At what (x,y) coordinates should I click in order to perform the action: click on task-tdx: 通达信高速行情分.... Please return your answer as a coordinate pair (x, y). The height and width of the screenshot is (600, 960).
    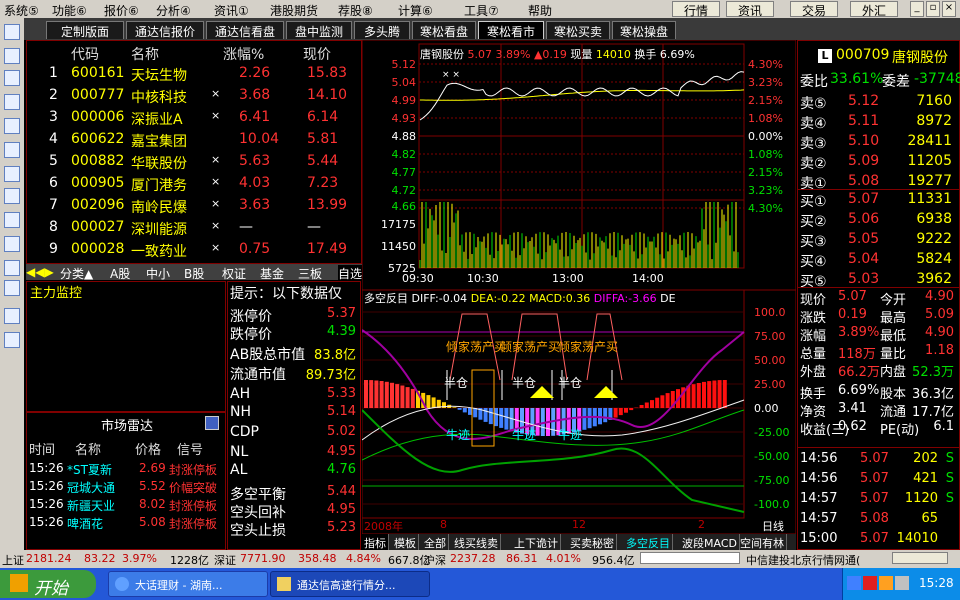
    Looking at the image, I should click on (350, 584).